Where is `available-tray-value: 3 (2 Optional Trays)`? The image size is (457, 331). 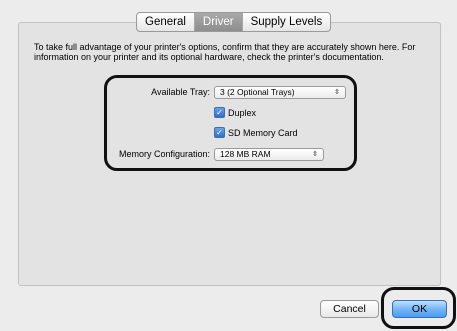 available-tray-value: 3 (2 Optional Trays) is located at coordinates (257, 92).